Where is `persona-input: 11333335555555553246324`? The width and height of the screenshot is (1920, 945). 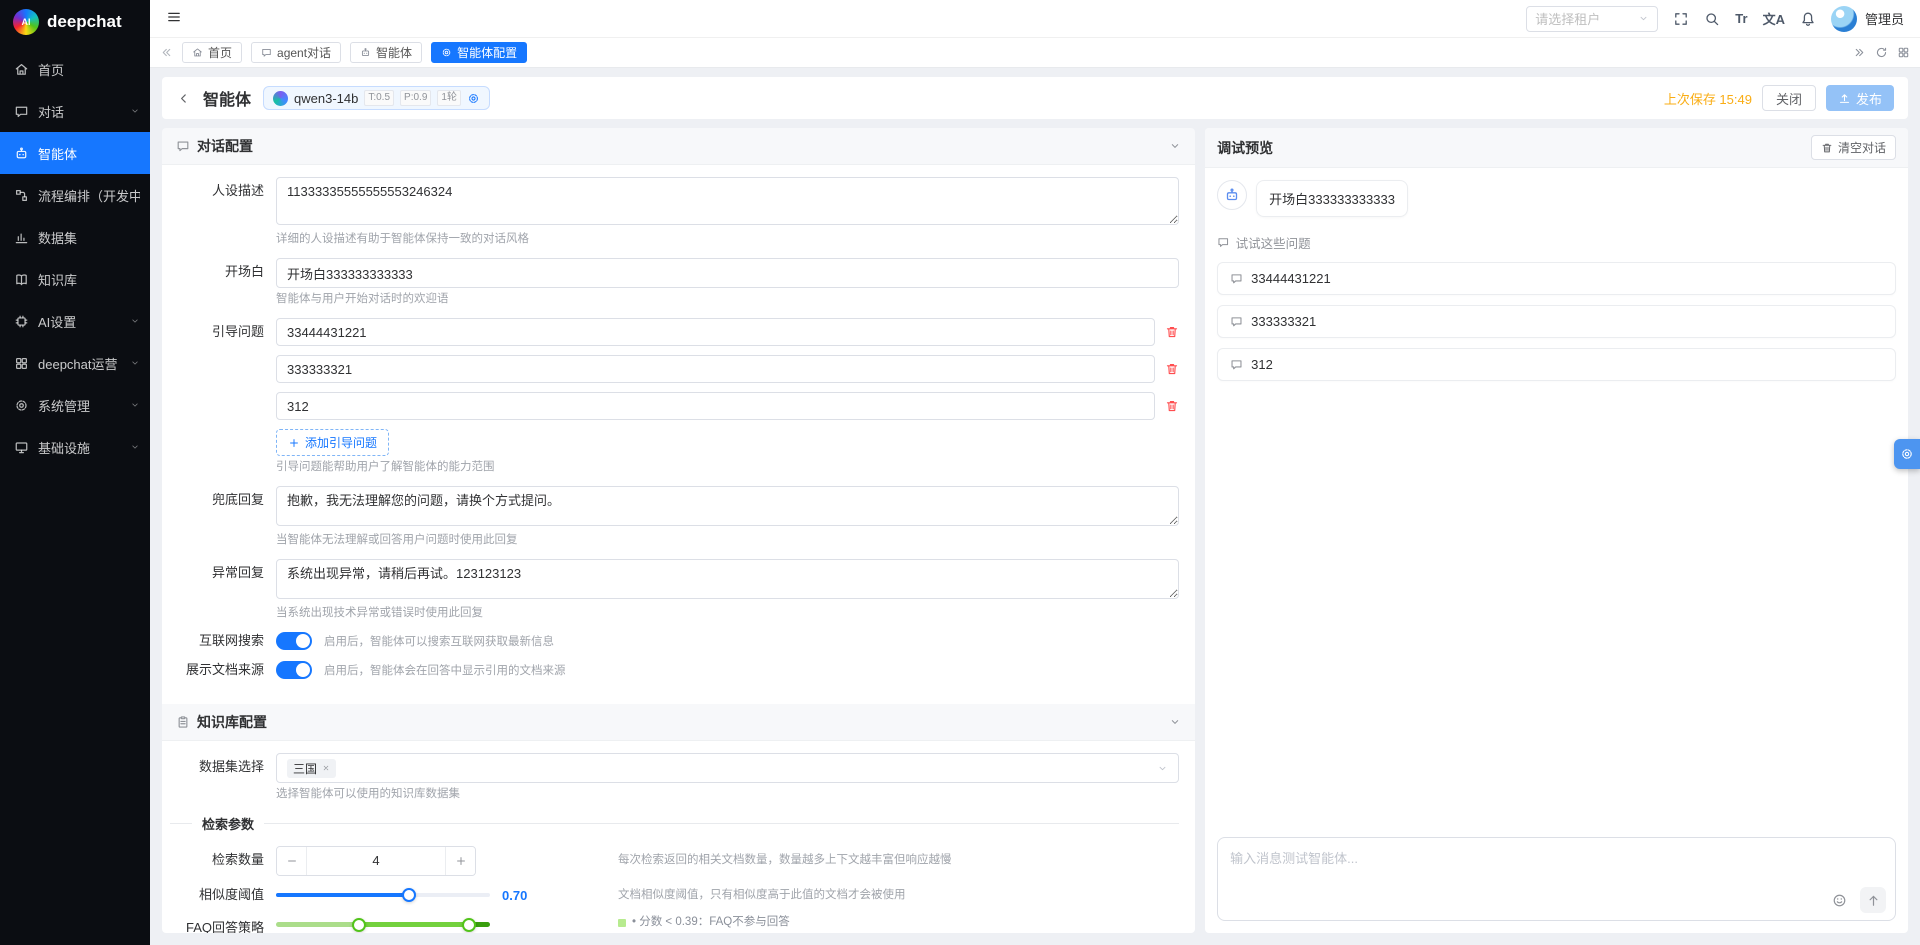
persona-input: 11333335555555553246324 is located at coordinates (728, 201).